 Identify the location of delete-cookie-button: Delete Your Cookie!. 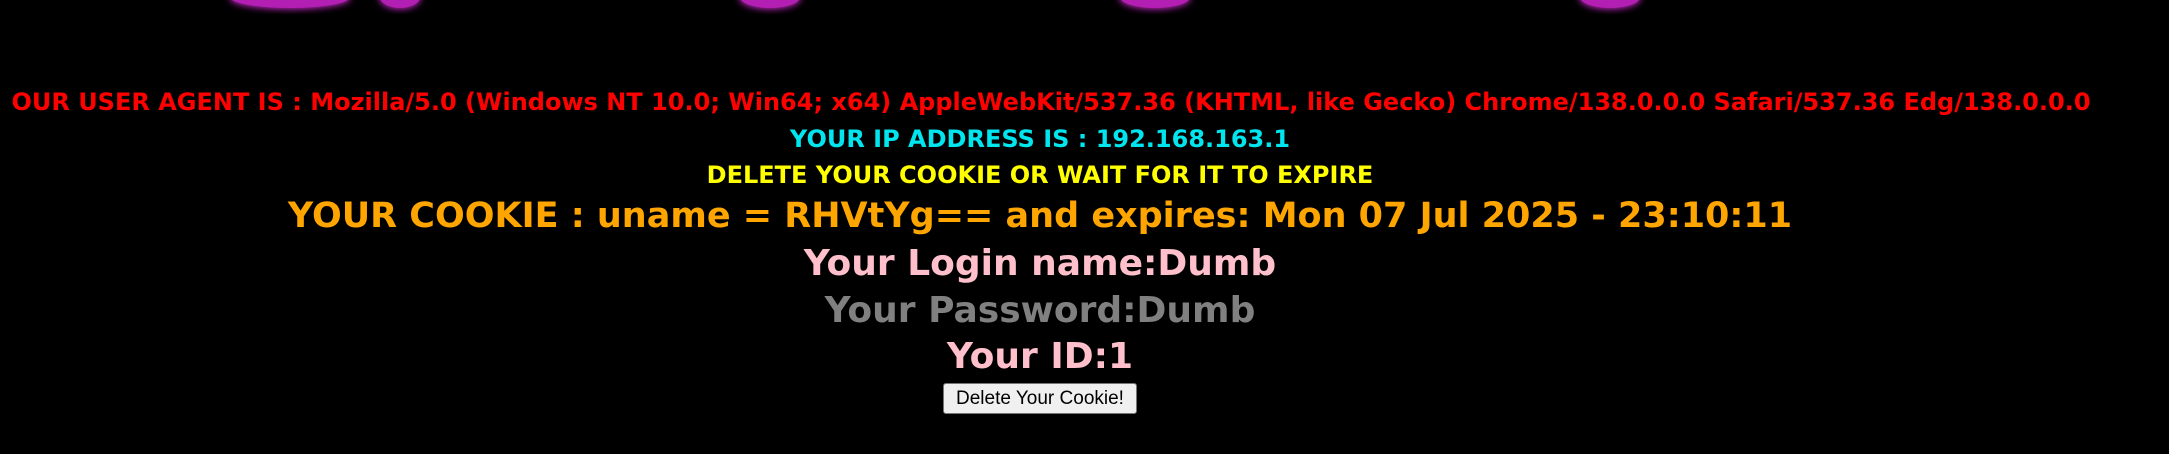
(1040, 398).